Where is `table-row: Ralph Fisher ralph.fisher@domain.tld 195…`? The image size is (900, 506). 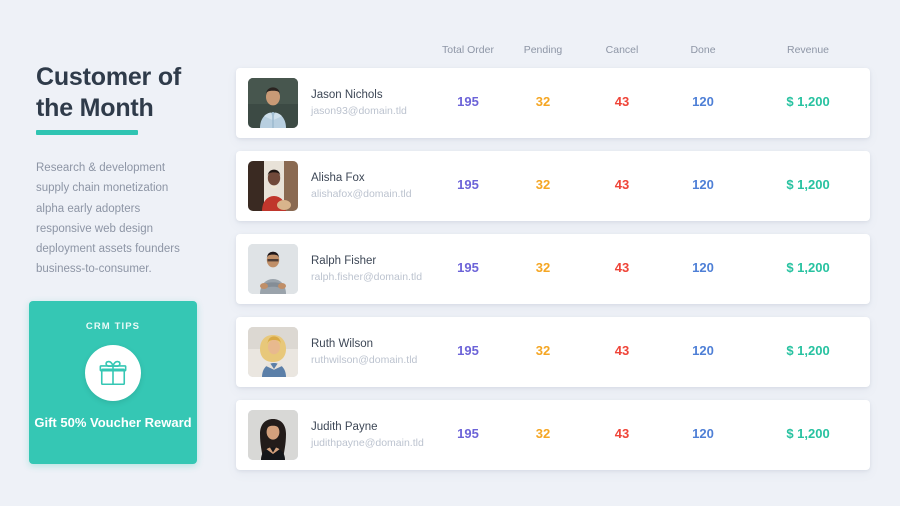
table-row: Ralph Fisher ralph.fisher@domain.tld 195… is located at coordinates (553, 269).